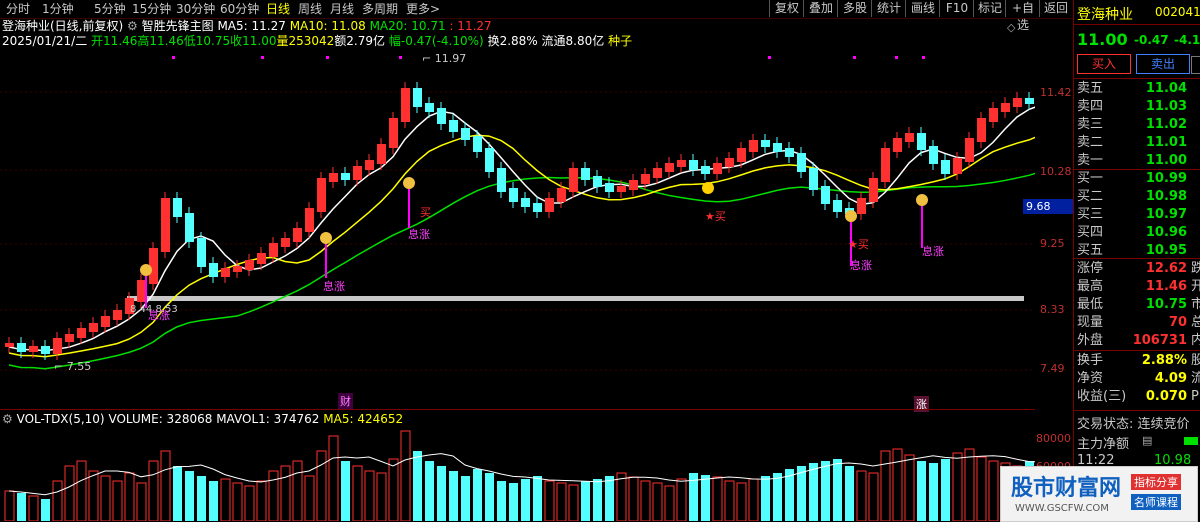  What do you see at coordinates (888, 8) in the screenshot?
I see `stats-button: 统计` at bounding box center [888, 8].